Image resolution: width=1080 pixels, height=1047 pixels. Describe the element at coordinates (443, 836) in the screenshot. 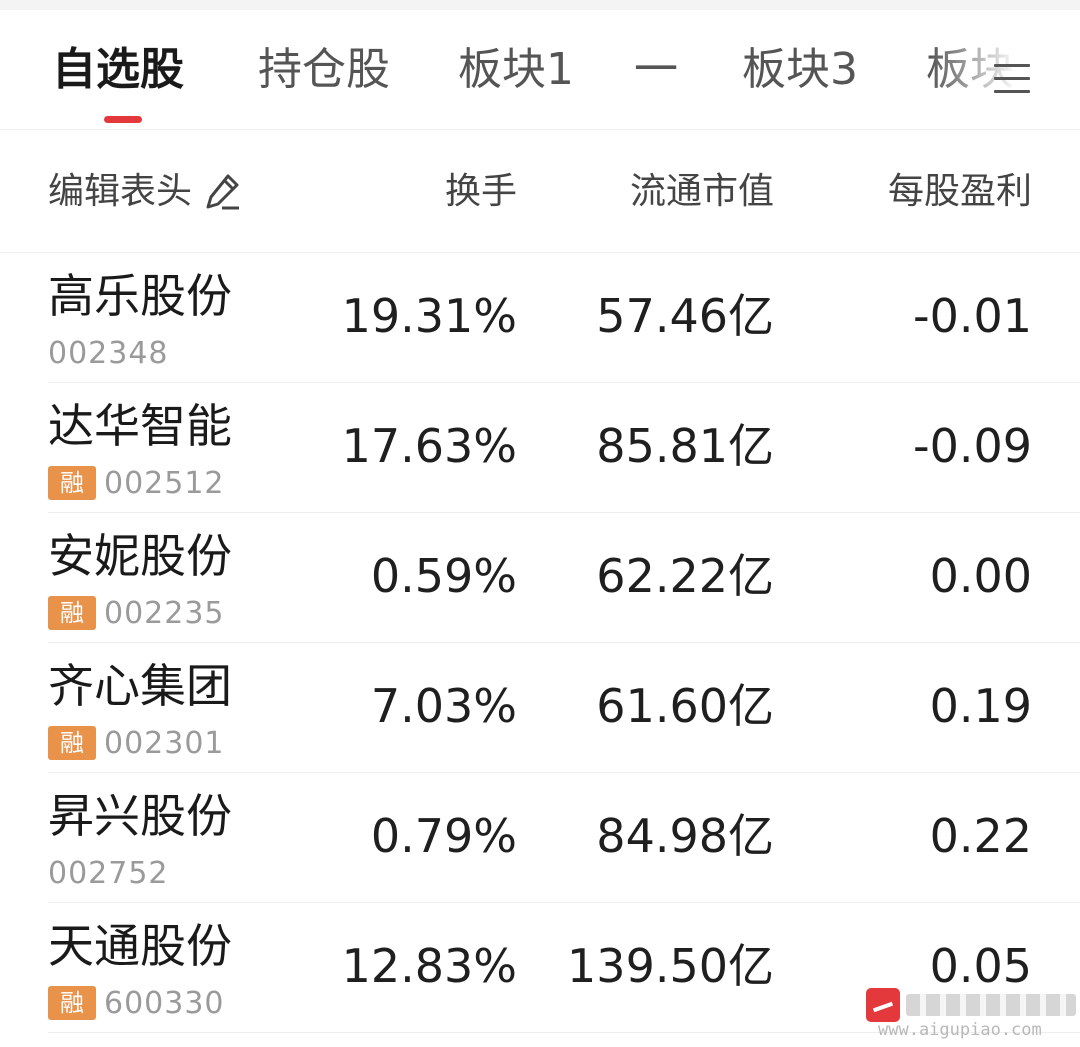

I see `turnover-value: 0.79%` at that location.